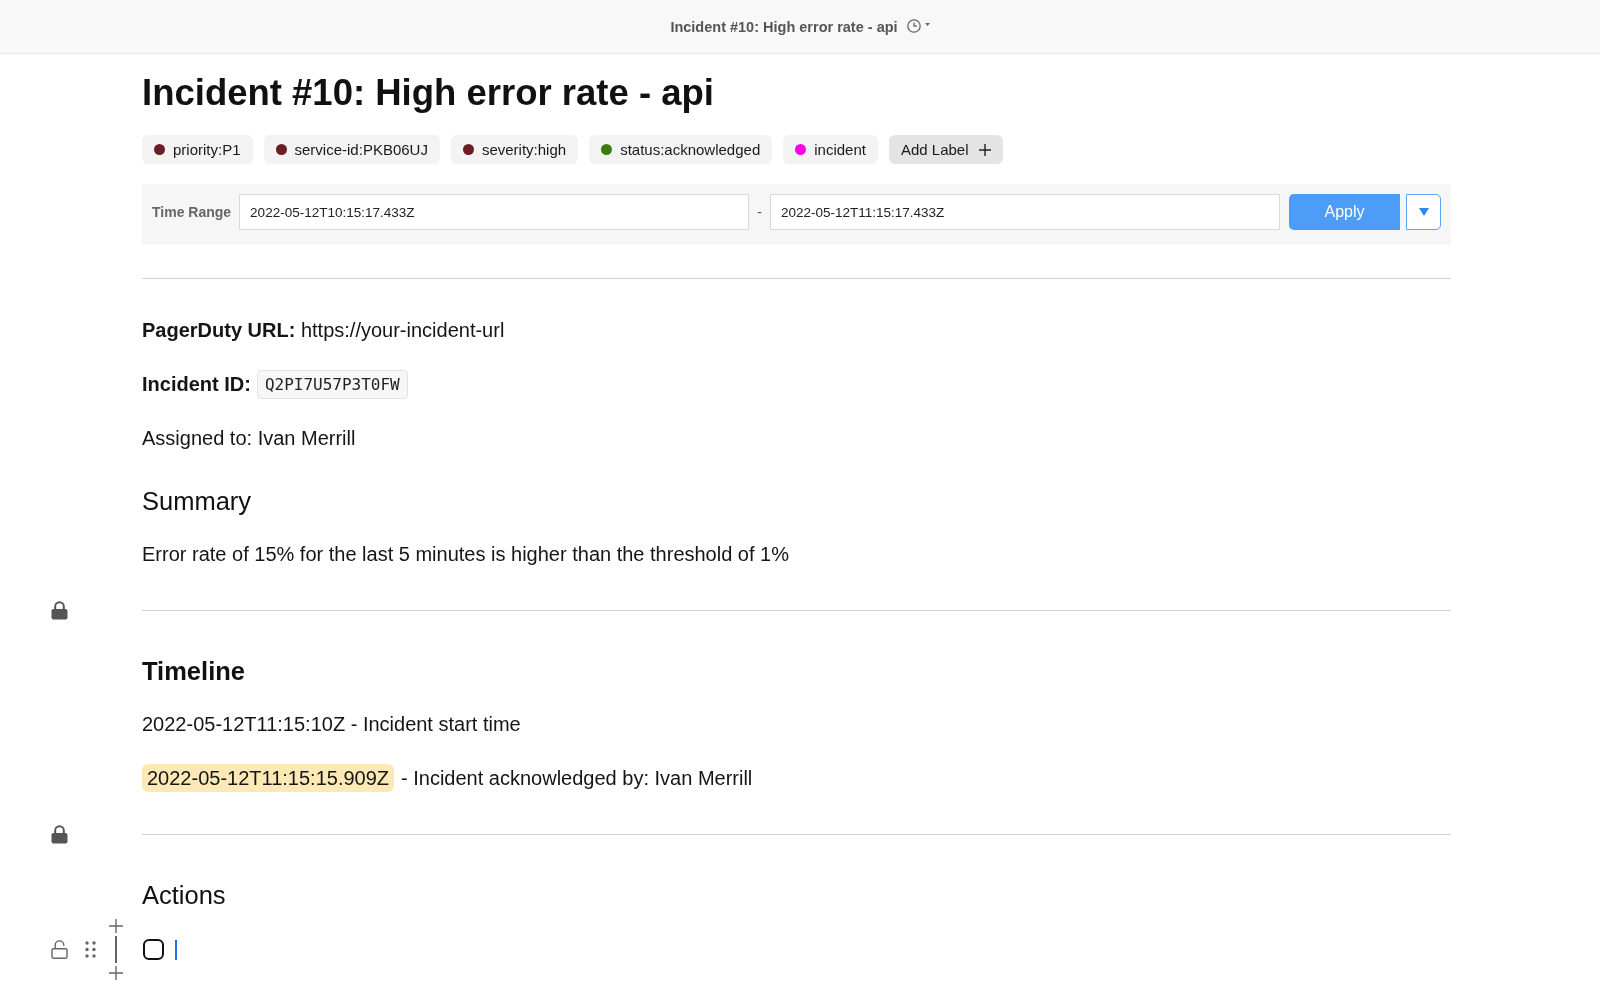 Image resolution: width=1600 pixels, height=984 pixels. What do you see at coordinates (196, 384) in the screenshot?
I see `field-label: Incident ID:` at bounding box center [196, 384].